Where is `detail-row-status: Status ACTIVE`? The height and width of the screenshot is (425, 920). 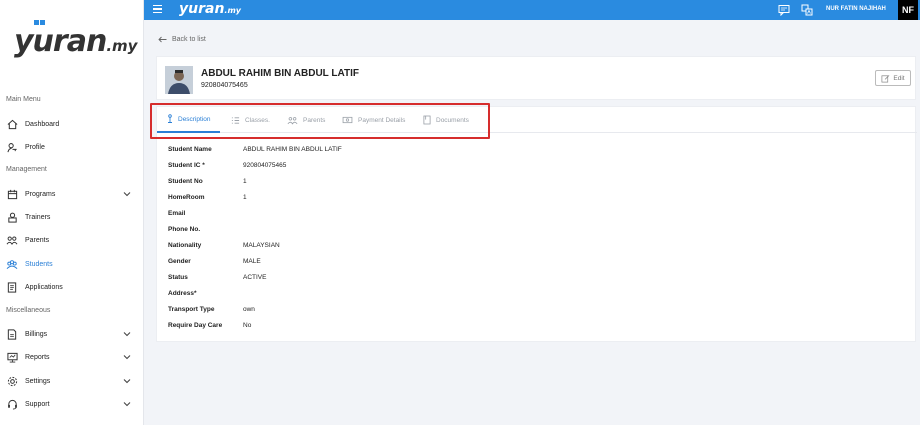
detail-row-status: Status ACTIVE is located at coordinates (217, 277).